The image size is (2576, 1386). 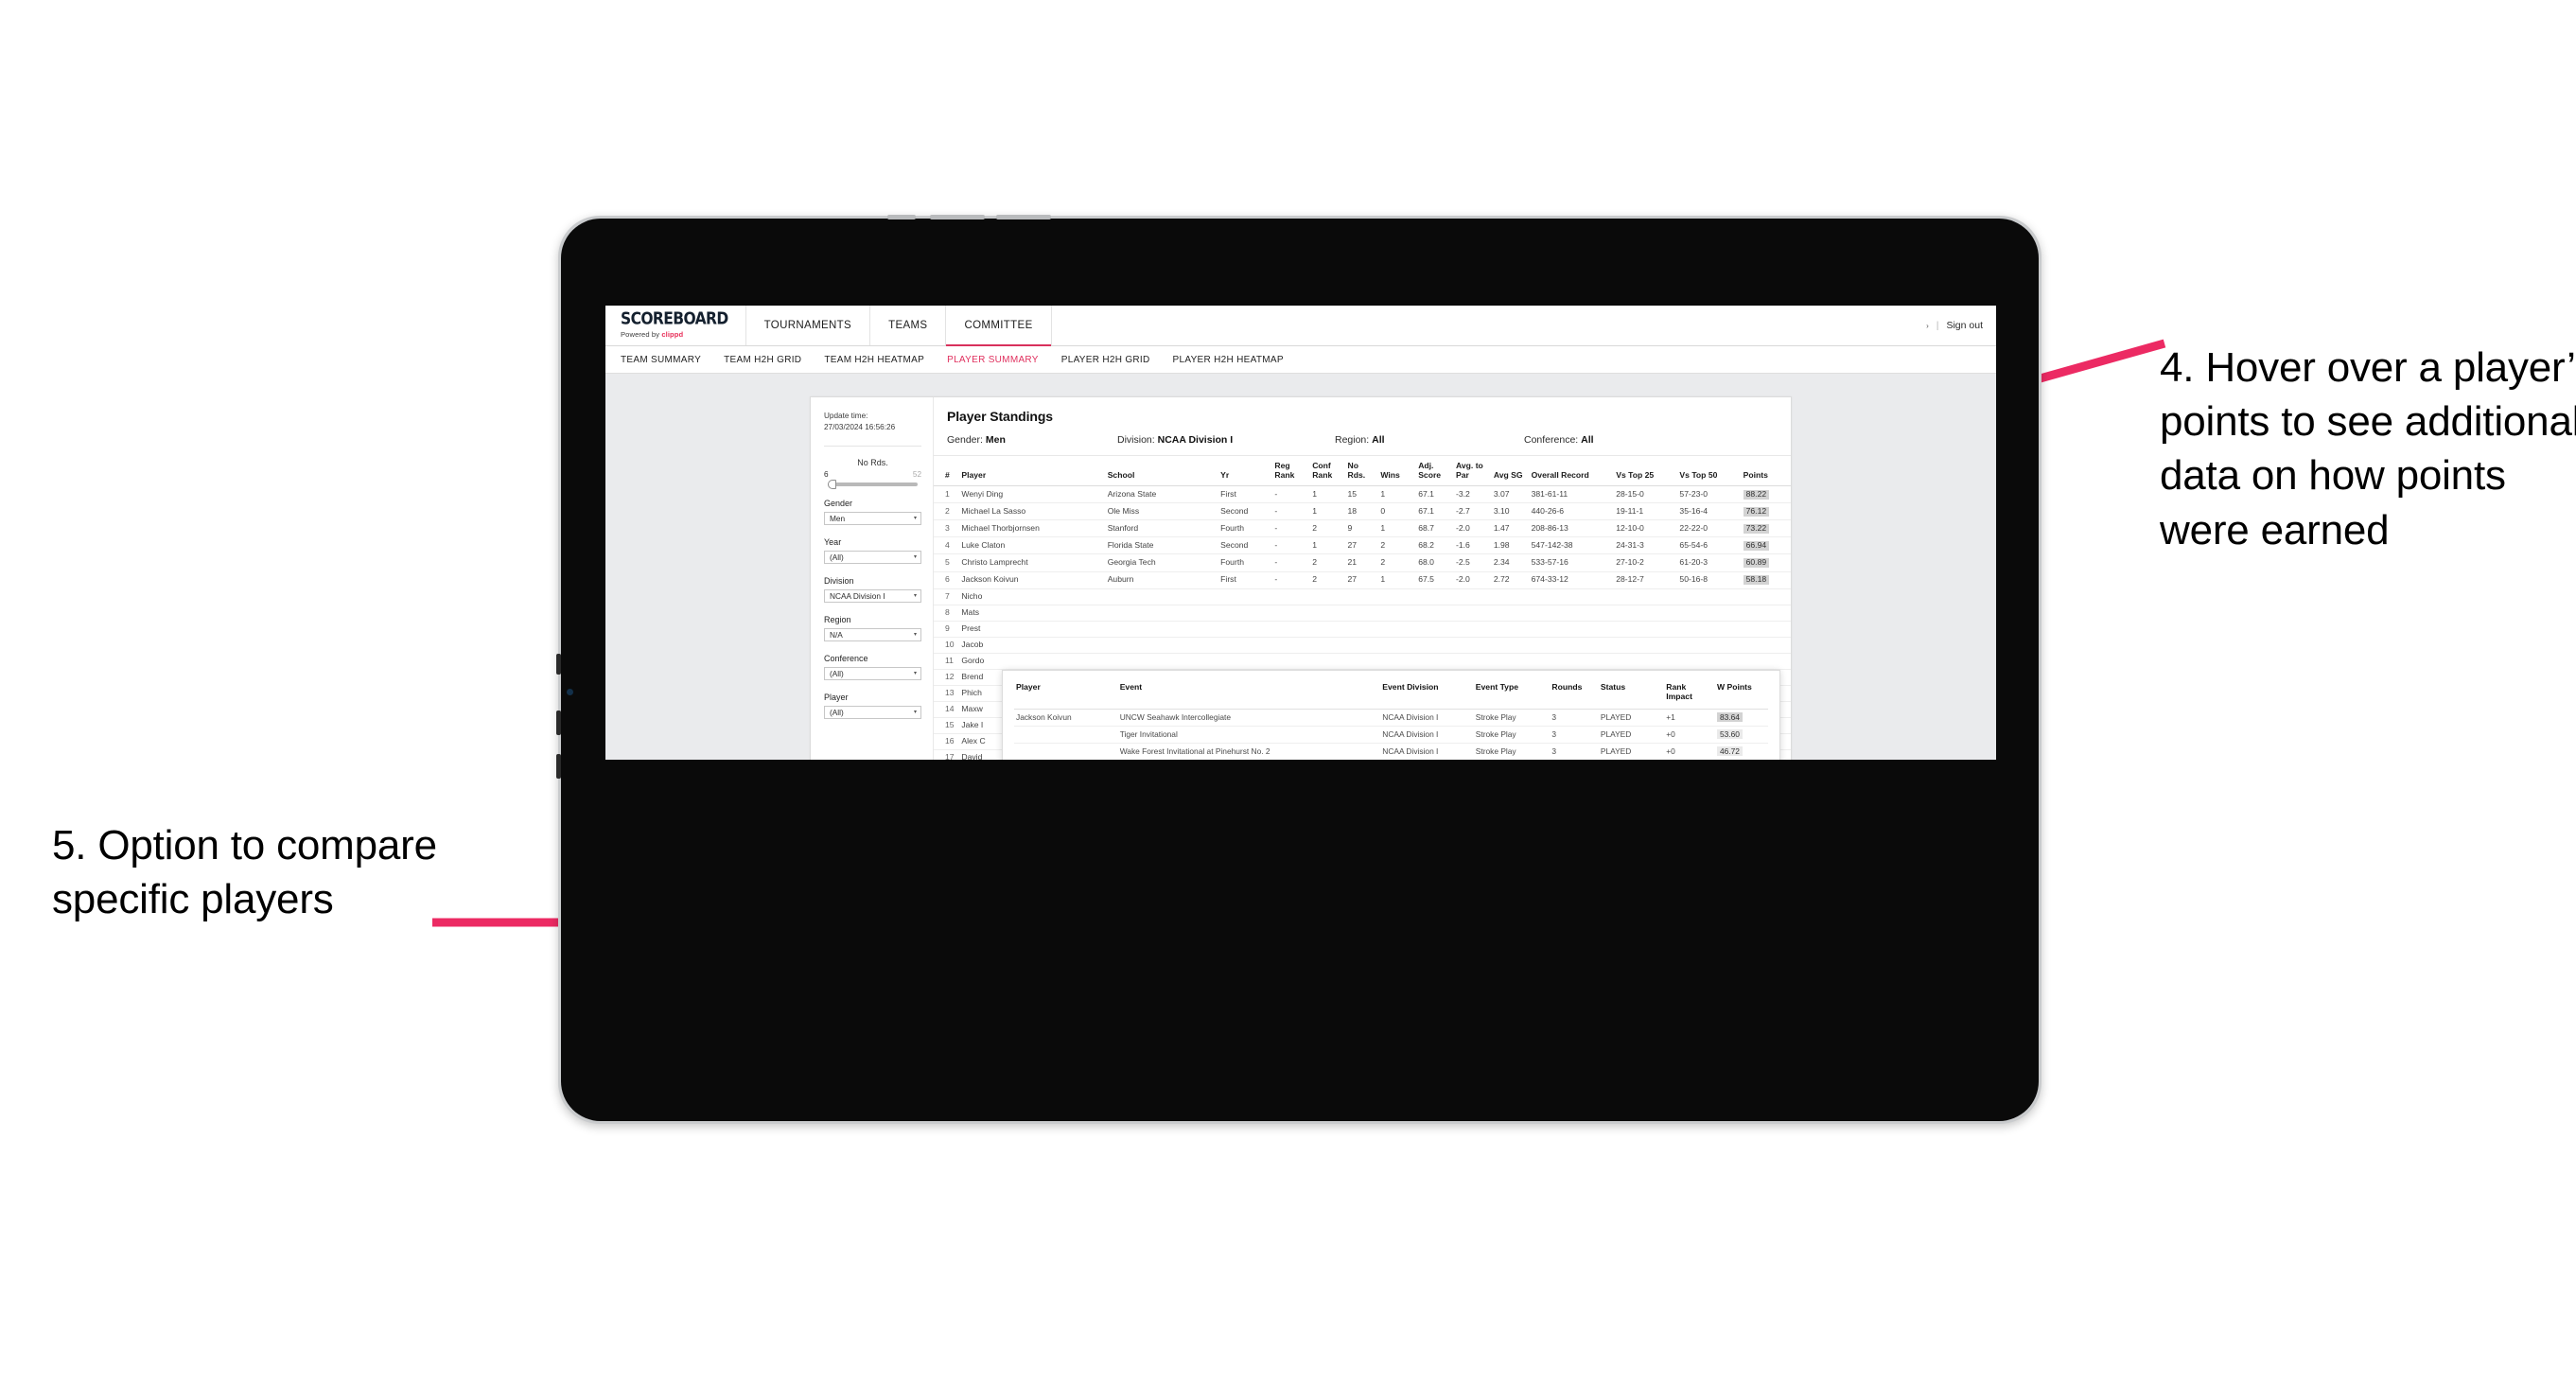 I want to click on col-adj-score: Adj. Score, so click(x=1435, y=471).